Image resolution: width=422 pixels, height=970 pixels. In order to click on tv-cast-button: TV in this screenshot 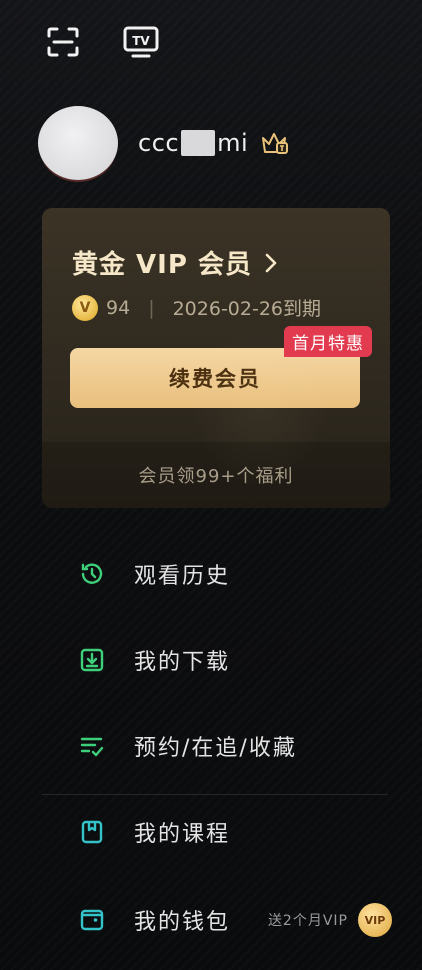, I will do `click(141, 42)`.